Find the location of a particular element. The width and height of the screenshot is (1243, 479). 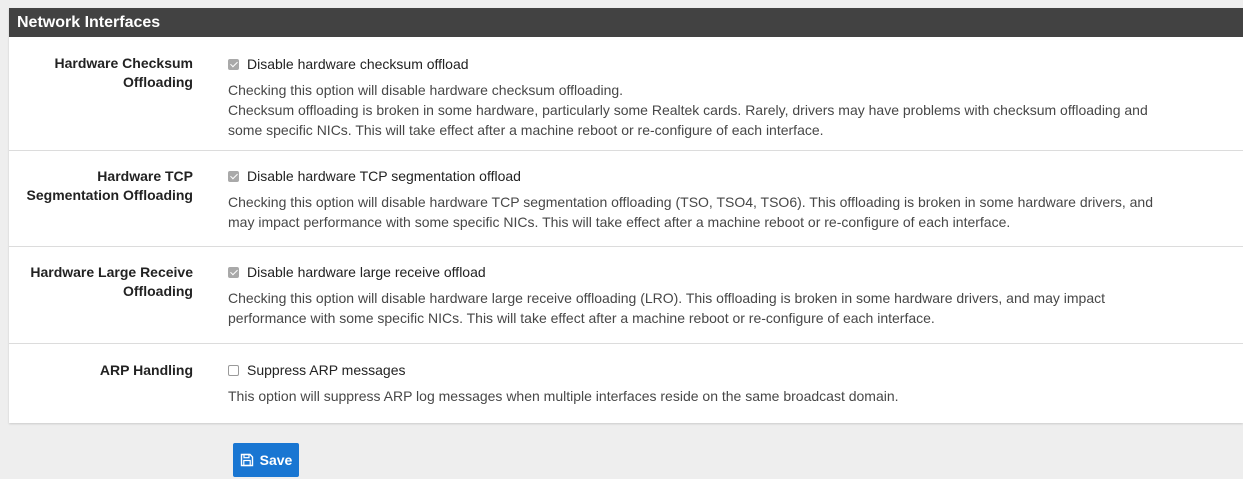

lro-checkbox-label: Disable hardware large receive offload is located at coordinates (366, 272).